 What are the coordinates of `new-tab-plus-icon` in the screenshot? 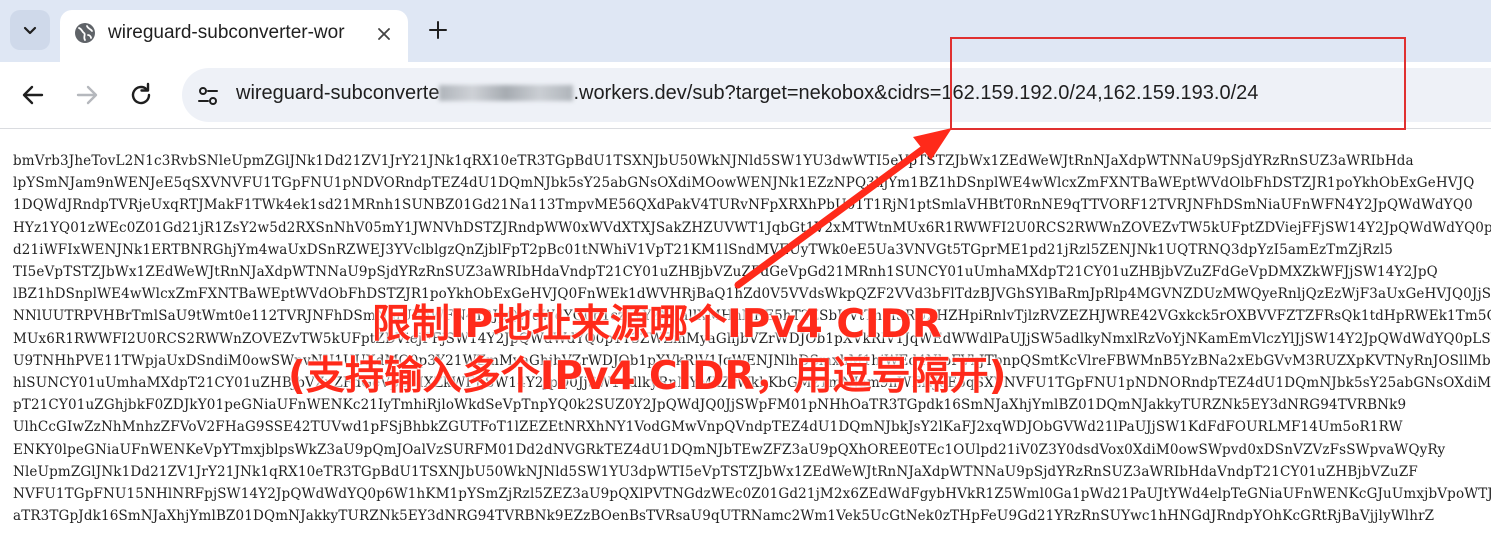 It's located at (438, 30).